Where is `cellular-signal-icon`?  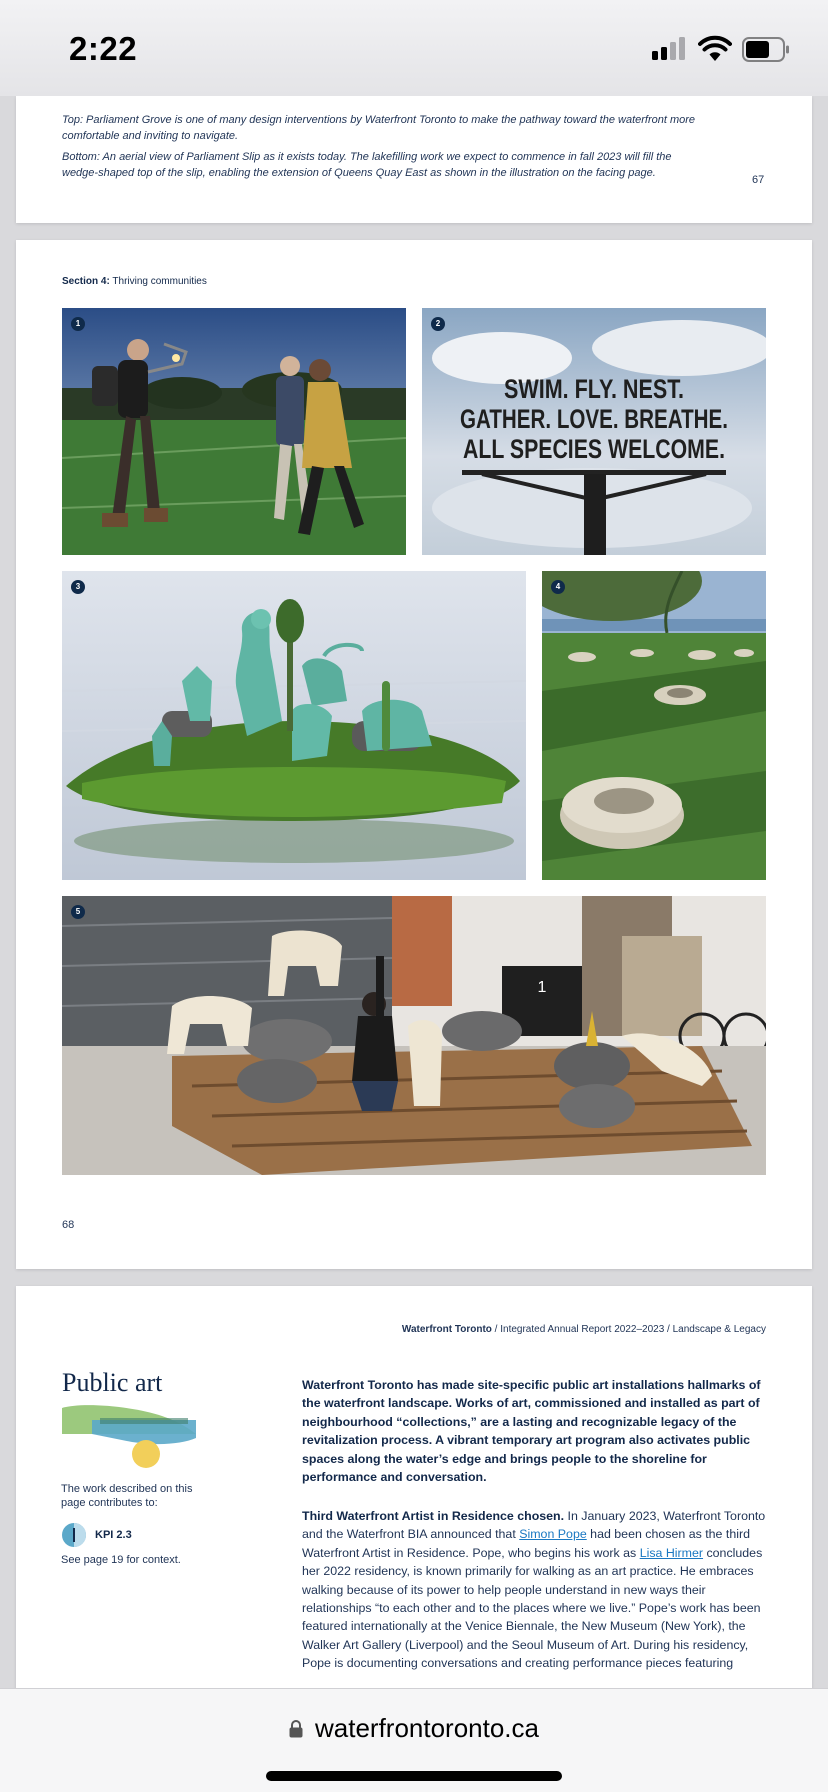
cellular-signal-icon is located at coordinates (669, 48).